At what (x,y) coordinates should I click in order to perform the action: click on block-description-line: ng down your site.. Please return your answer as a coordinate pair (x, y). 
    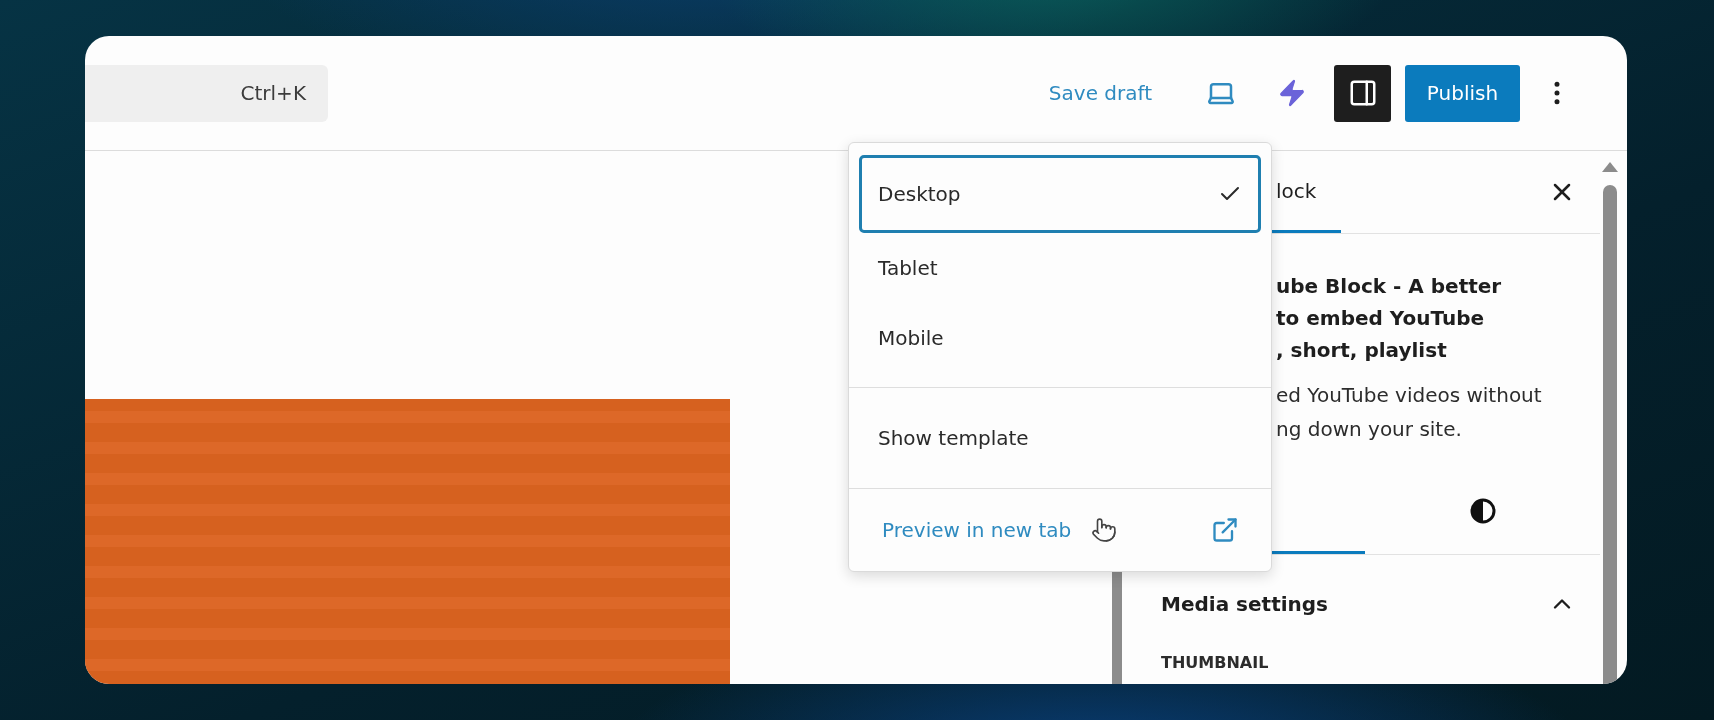
    Looking at the image, I should click on (1369, 429).